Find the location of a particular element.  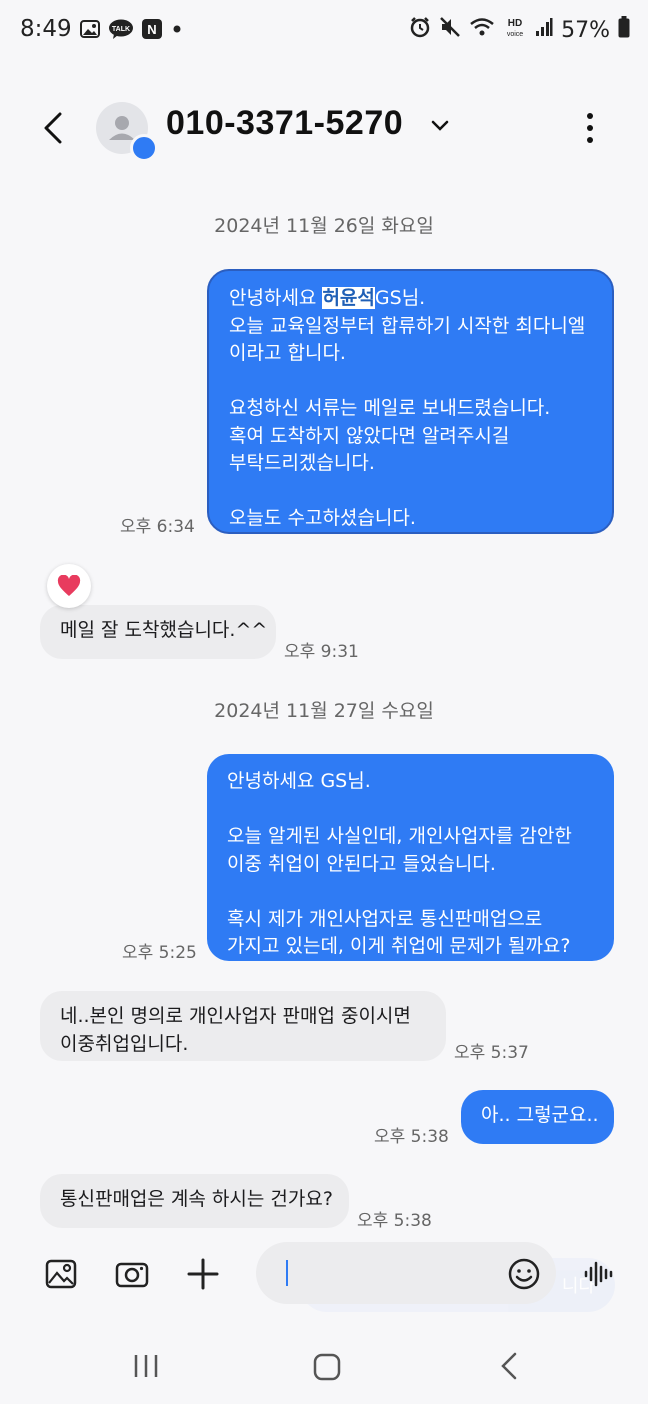

emoji-button is located at coordinates (524, 1274).